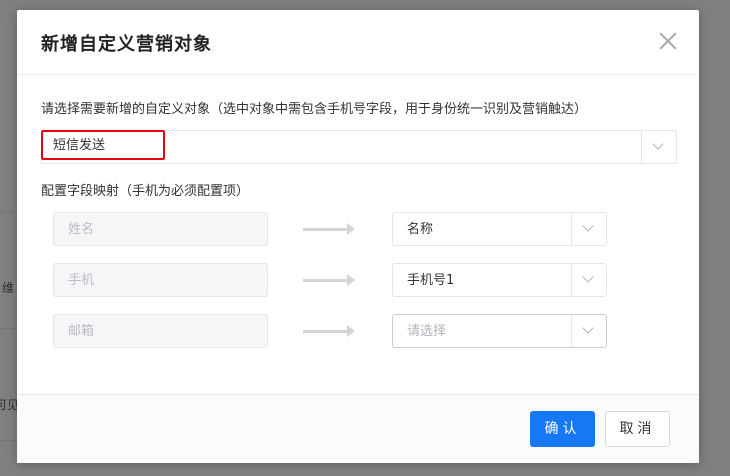 The image size is (730, 476). Describe the element at coordinates (126, 44) in the screenshot. I see `dialog-title: 新增自定义营销对象` at that location.